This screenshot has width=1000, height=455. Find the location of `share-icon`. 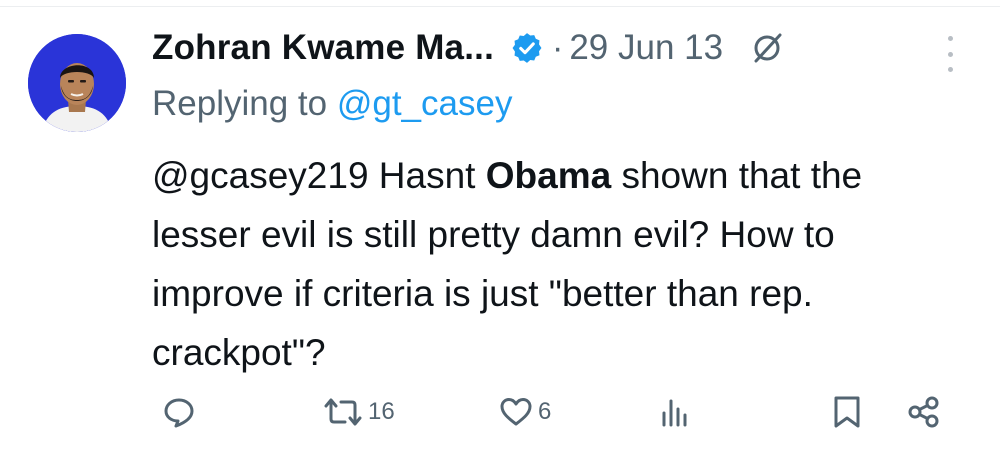

share-icon is located at coordinates (924, 412).